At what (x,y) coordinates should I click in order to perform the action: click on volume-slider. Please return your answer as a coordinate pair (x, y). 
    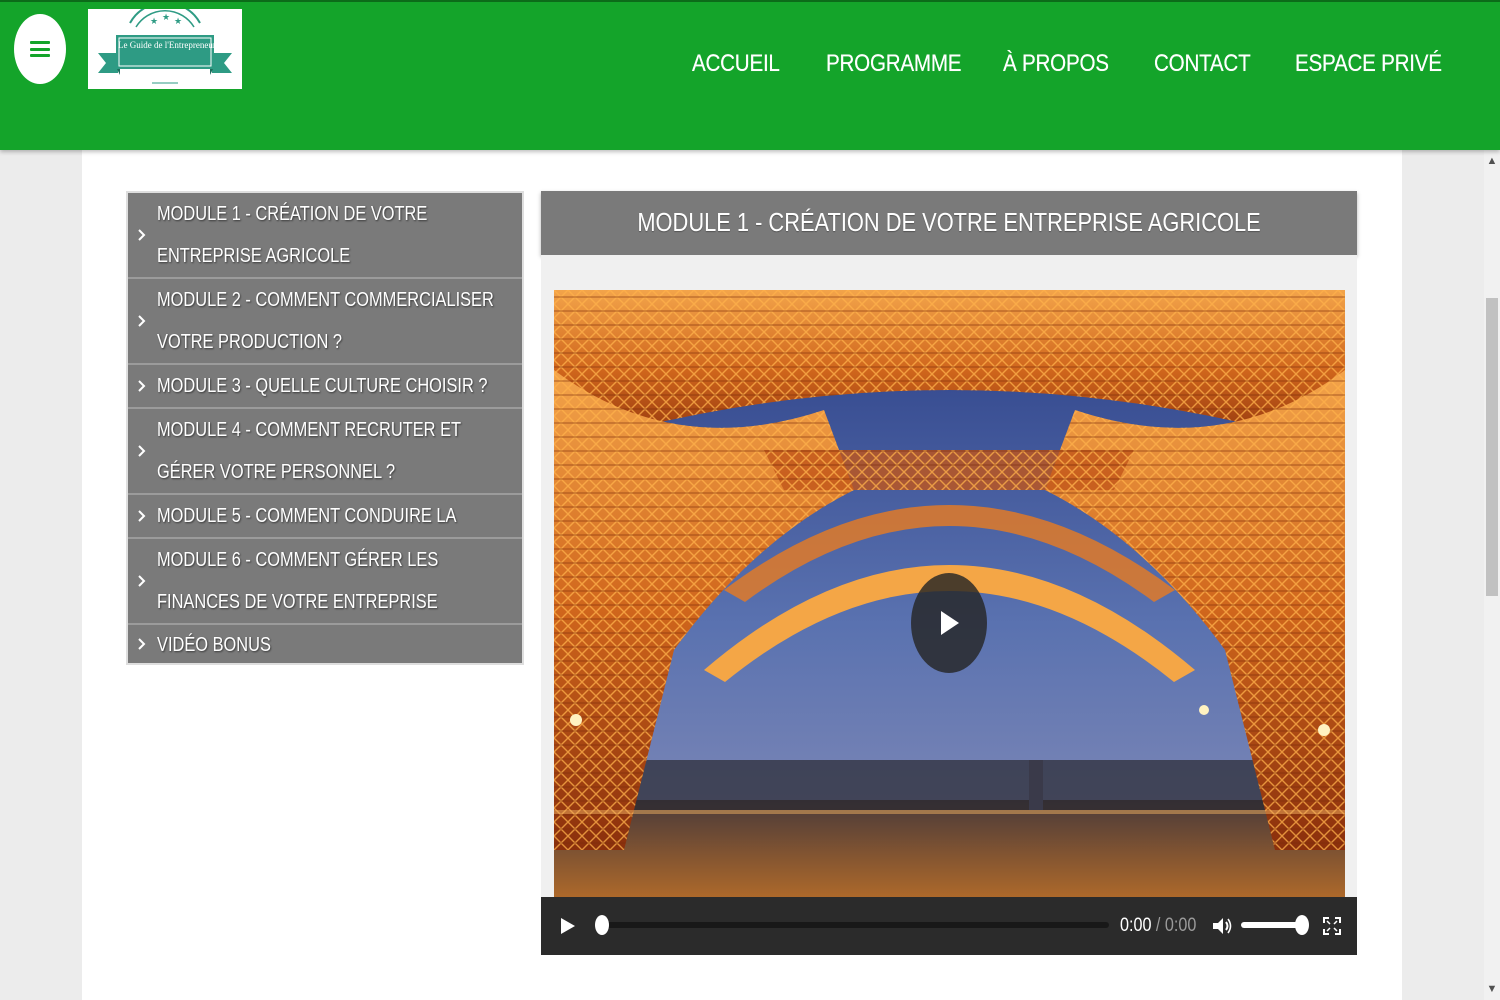
    Looking at the image, I should click on (1275, 925).